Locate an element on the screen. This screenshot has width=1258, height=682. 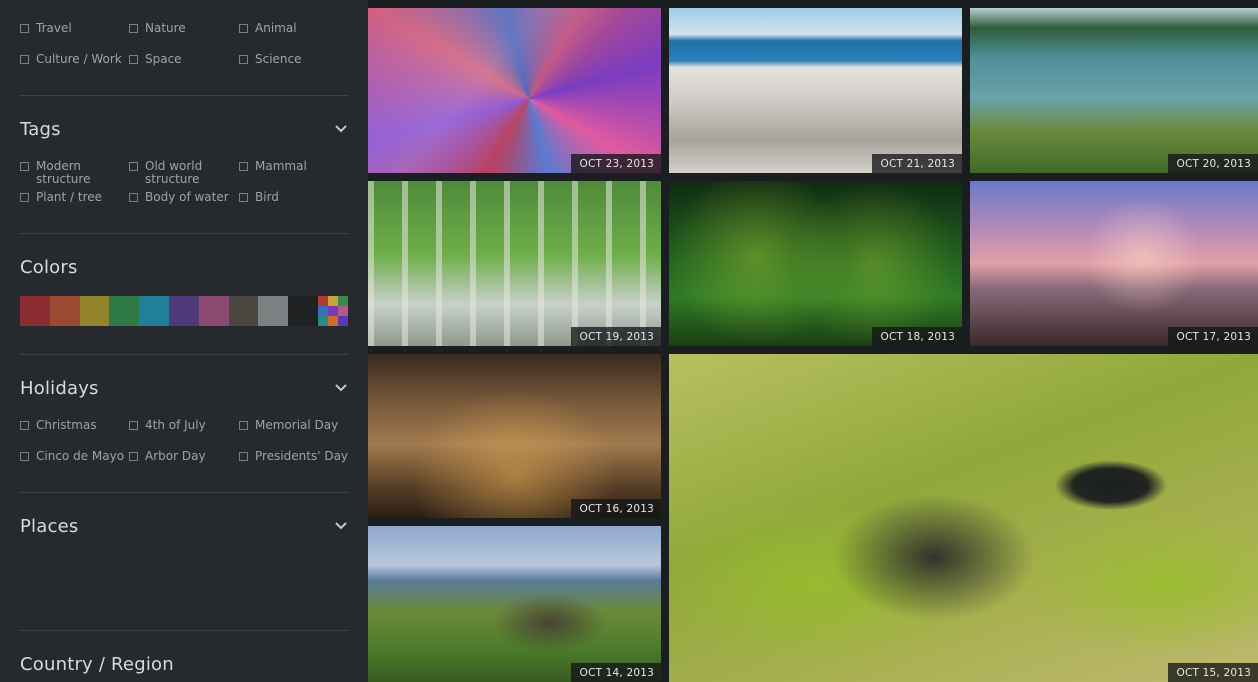
filter-label: Culture / Work is located at coordinates (79, 59).